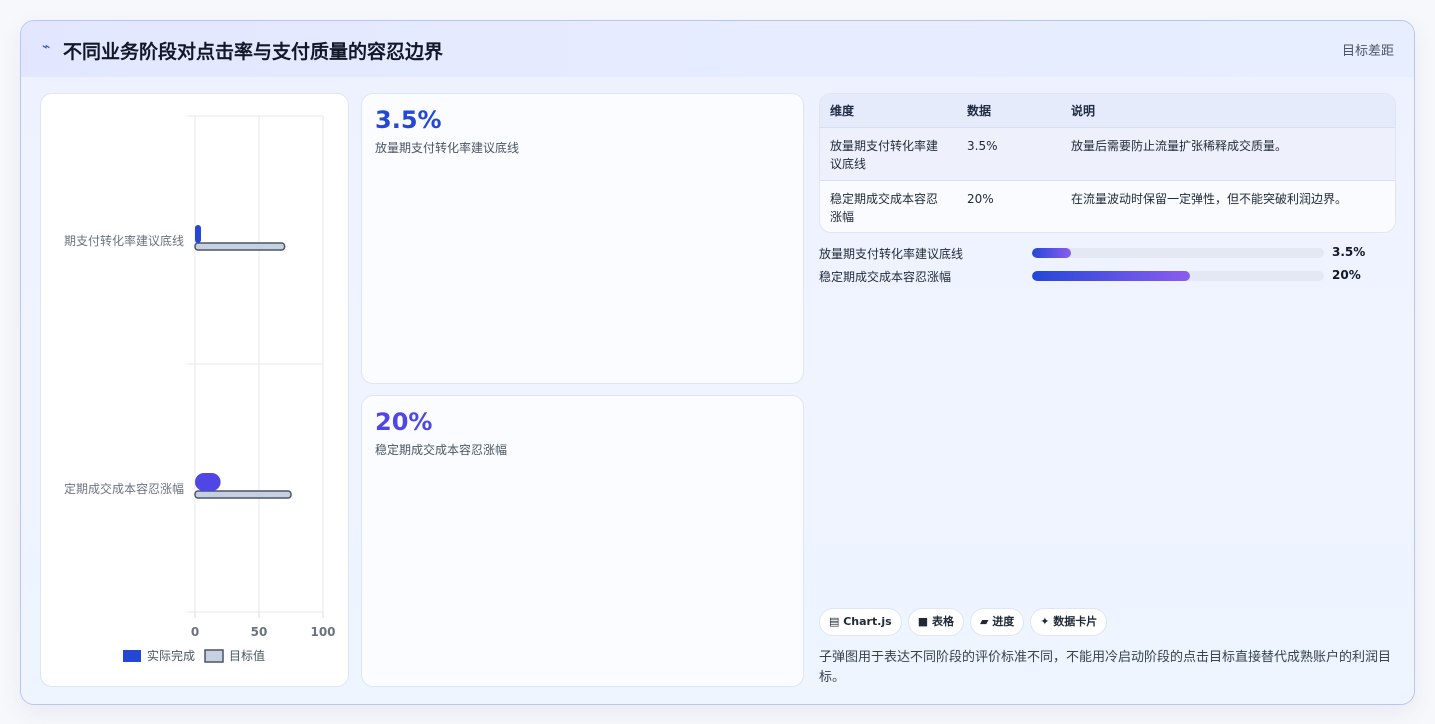 The image size is (1435, 724). Describe the element at coordinates (582, 238) in the screenshot. I see `kpi-card-conversion: 3.5% 放量期支付转化率建议底线` at that location.